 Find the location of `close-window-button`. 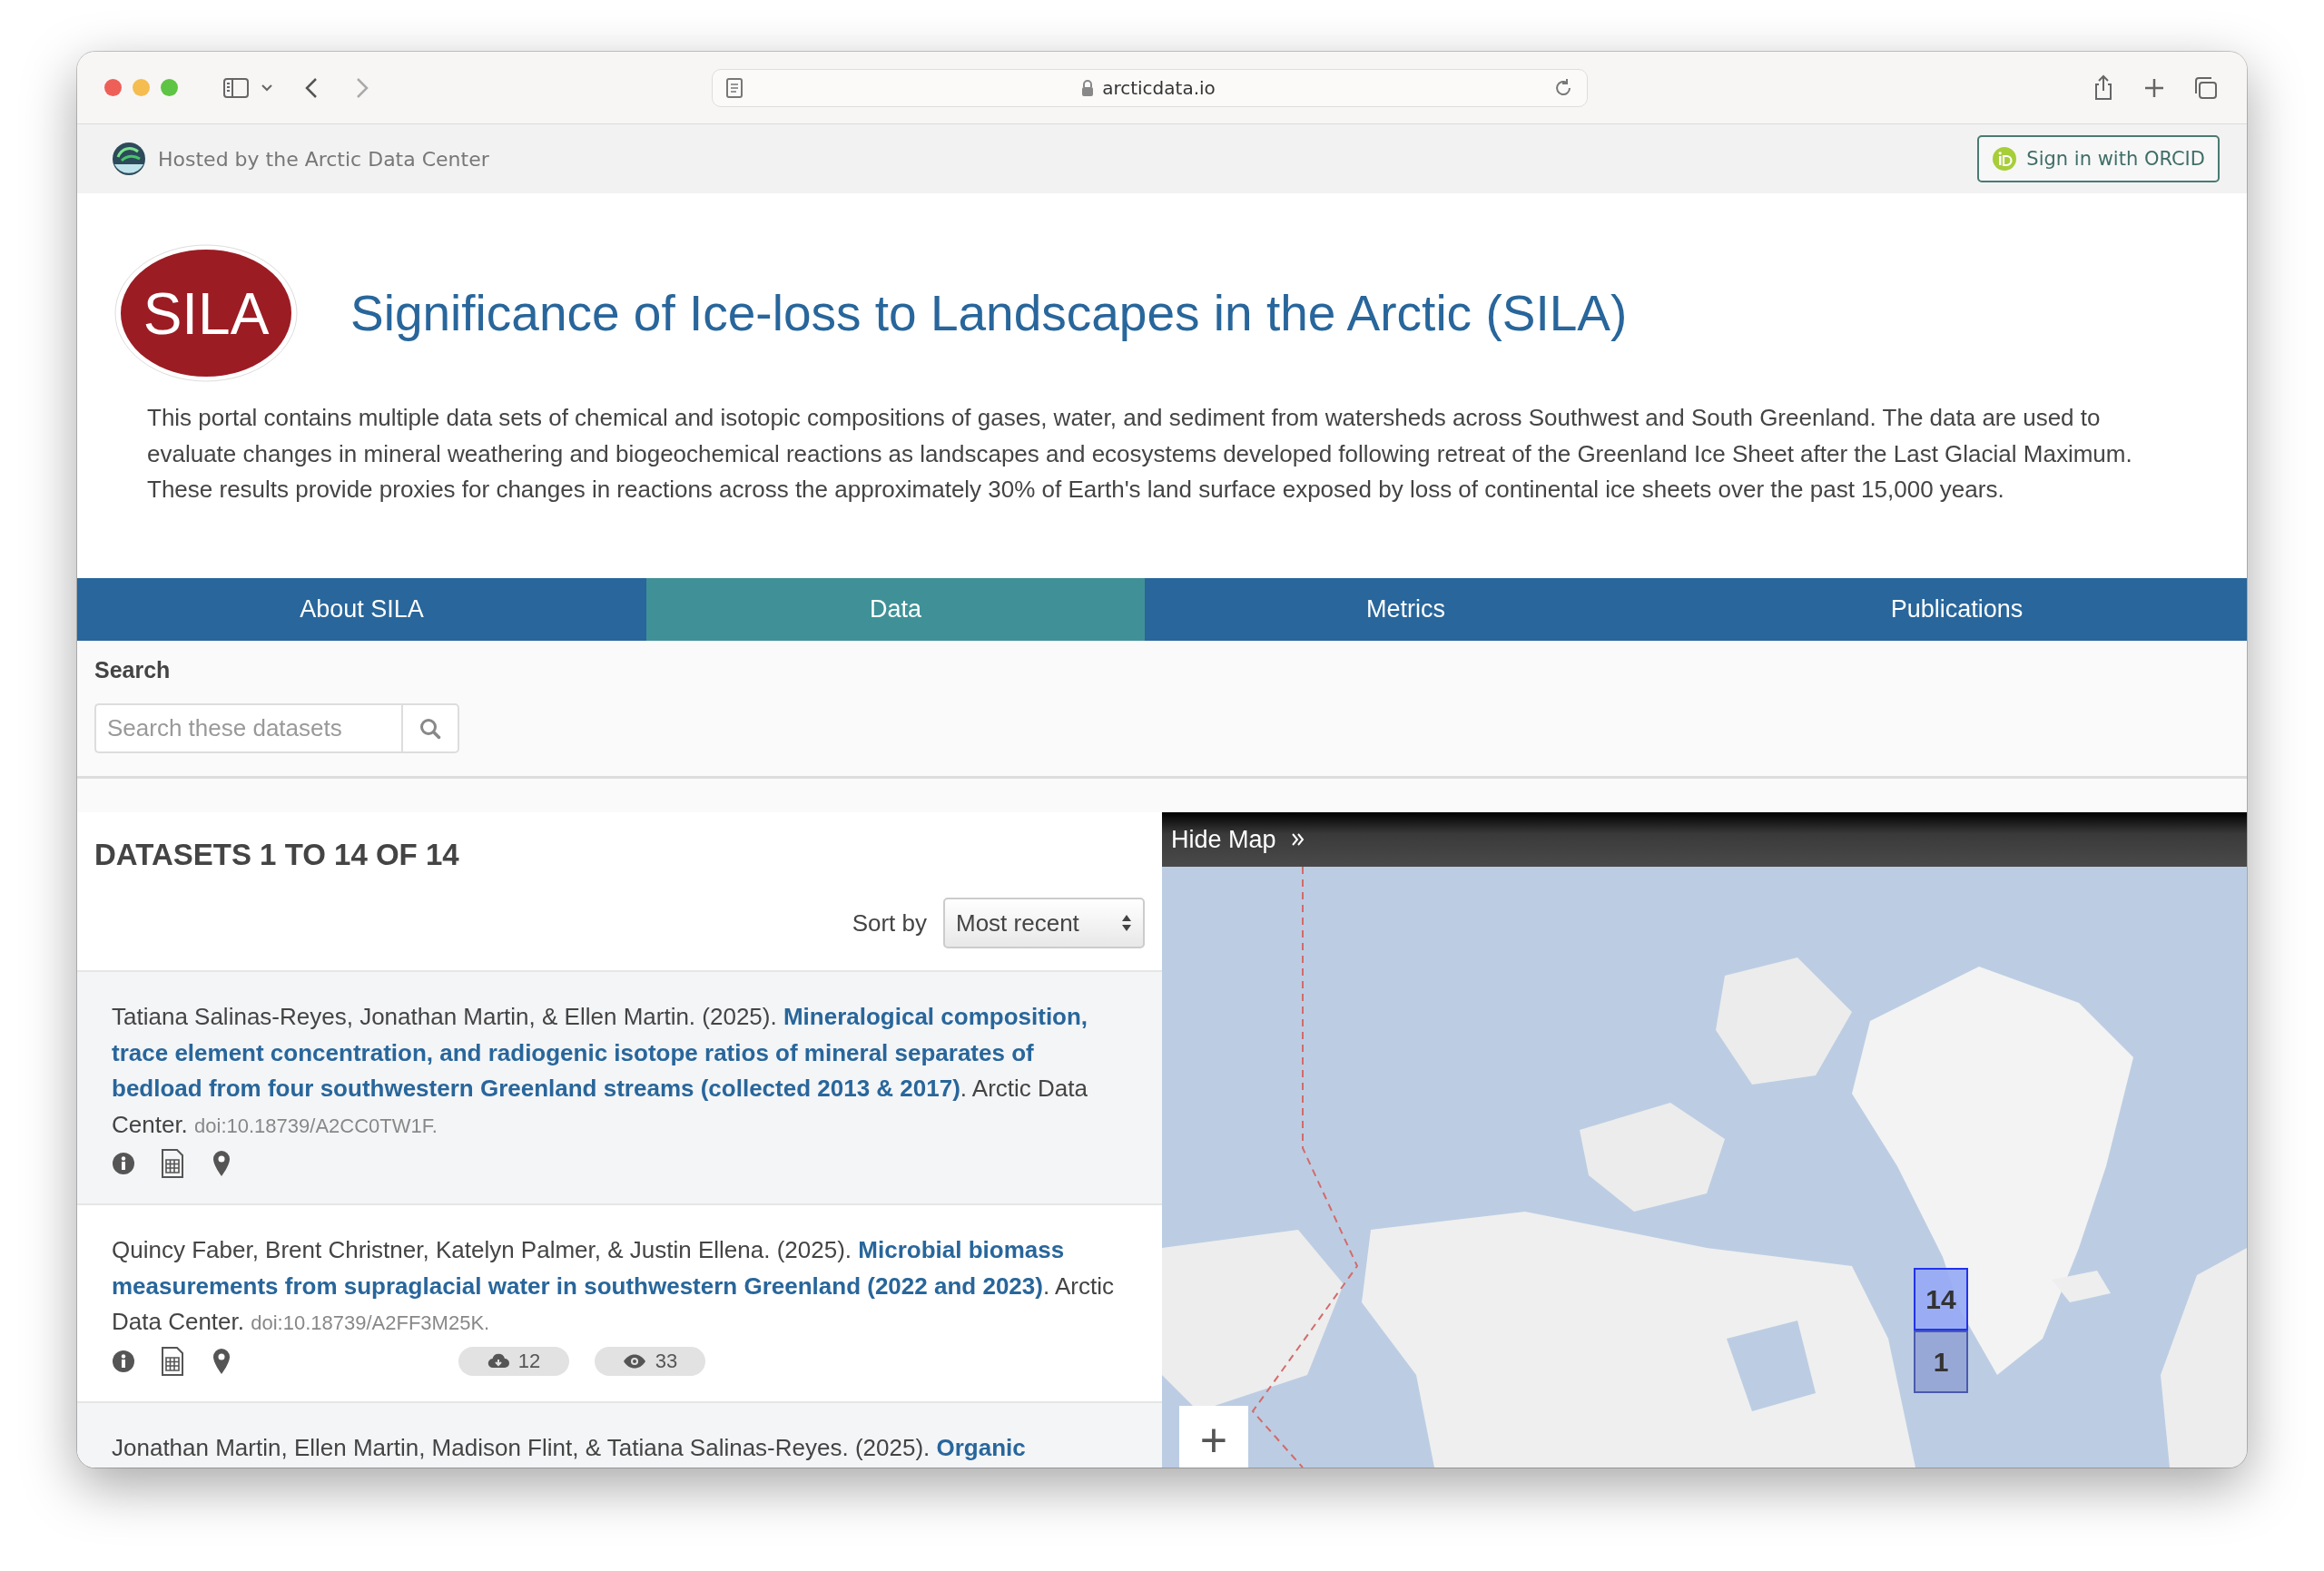

close-window-button is located at coordinates (113, 87).